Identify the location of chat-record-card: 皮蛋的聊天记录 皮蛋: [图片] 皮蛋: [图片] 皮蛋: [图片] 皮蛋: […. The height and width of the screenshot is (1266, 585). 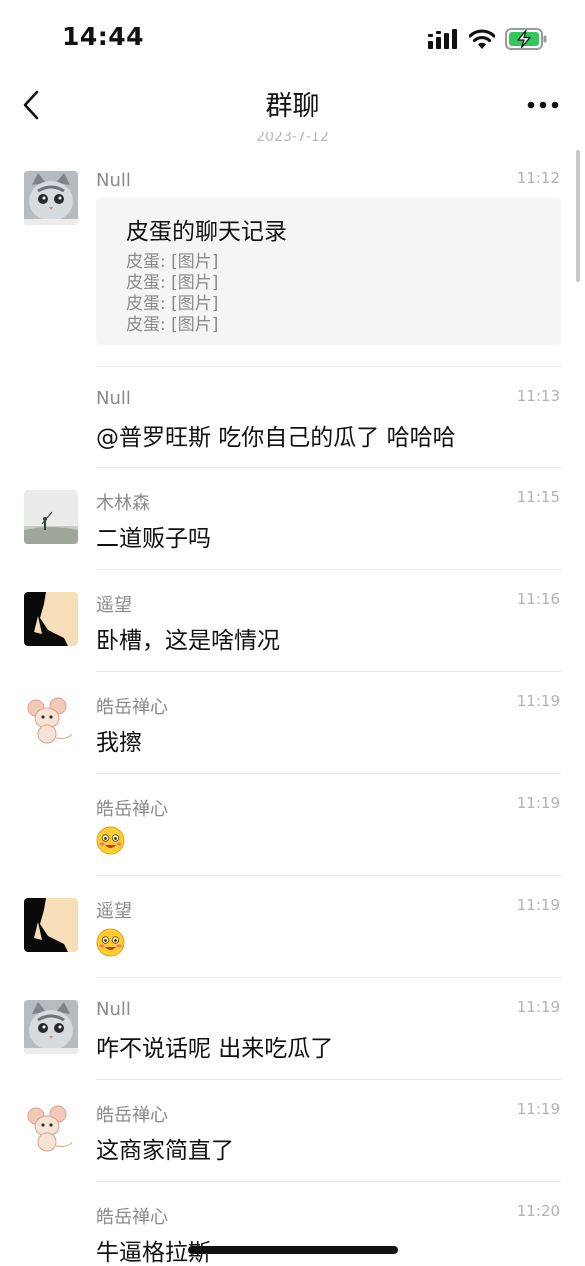
(328, 271).